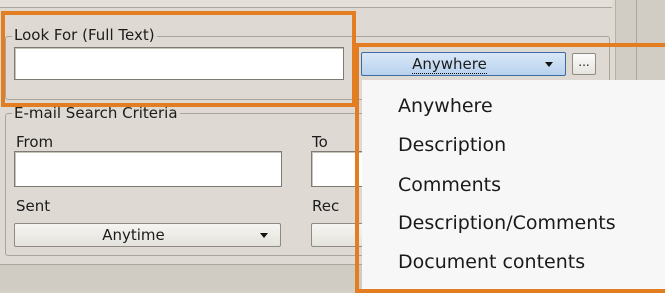 This screenshot has width=665, height=293. I want to click on search-scope-combo: Anywhere, so click(463, 64).